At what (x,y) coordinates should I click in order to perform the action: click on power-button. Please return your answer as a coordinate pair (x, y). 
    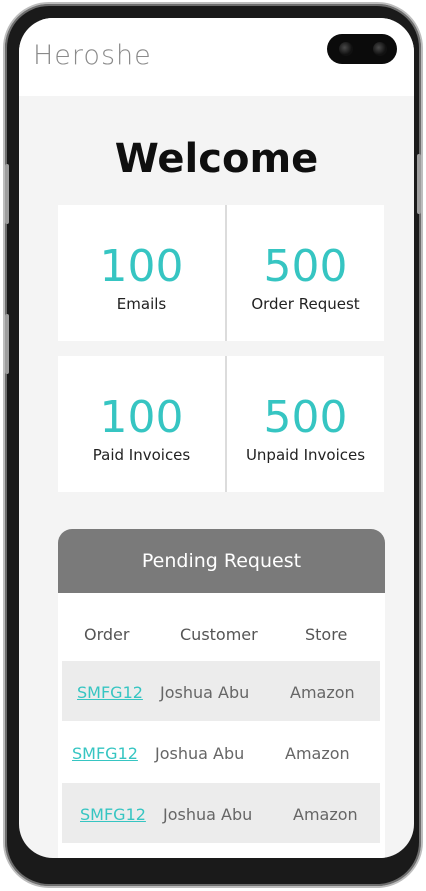
    Looking at the image, I should click on (419, 184).